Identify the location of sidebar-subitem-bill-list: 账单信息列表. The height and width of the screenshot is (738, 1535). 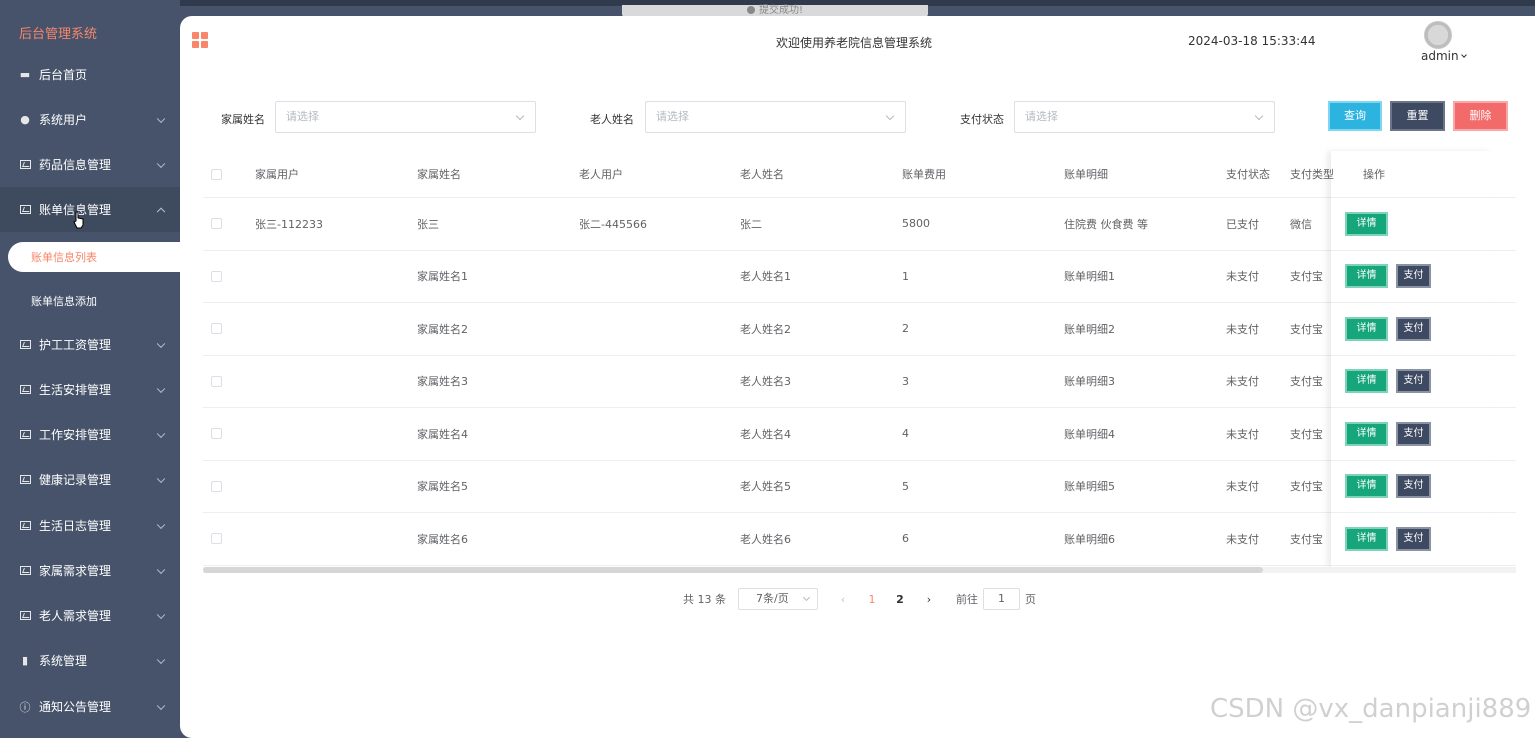
(94, 257).